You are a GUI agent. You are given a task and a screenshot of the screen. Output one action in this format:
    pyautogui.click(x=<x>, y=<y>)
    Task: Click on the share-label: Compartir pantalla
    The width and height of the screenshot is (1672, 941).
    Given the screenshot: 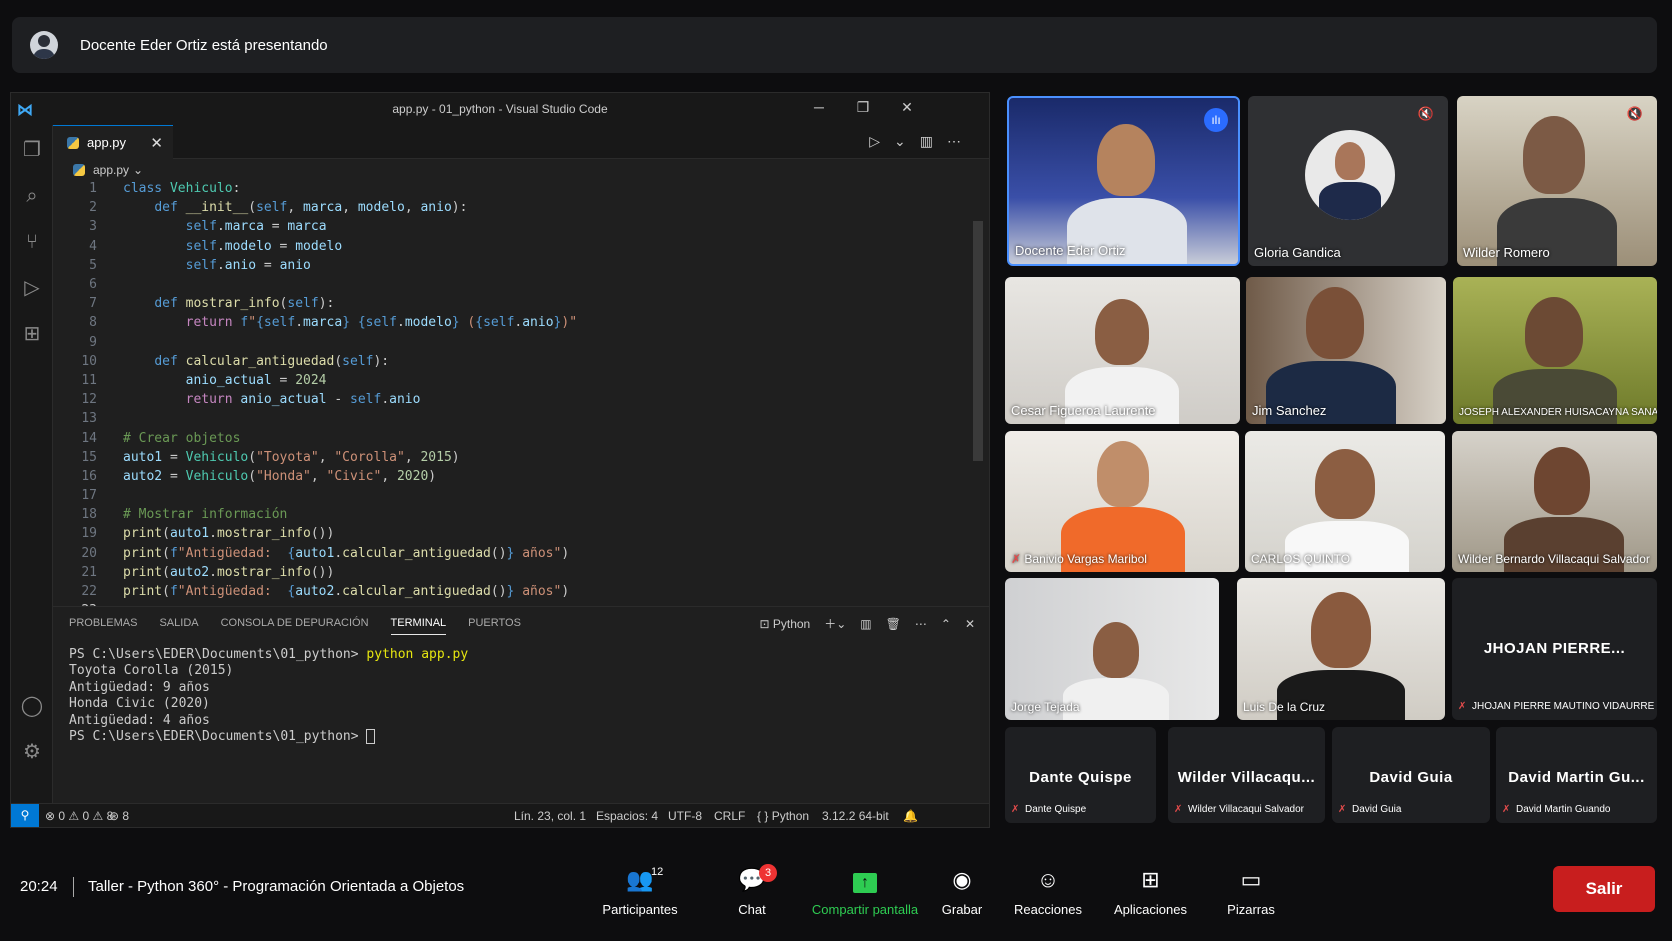 What is the action you would take?
    pyautogui.click(x=865, y=909)
    